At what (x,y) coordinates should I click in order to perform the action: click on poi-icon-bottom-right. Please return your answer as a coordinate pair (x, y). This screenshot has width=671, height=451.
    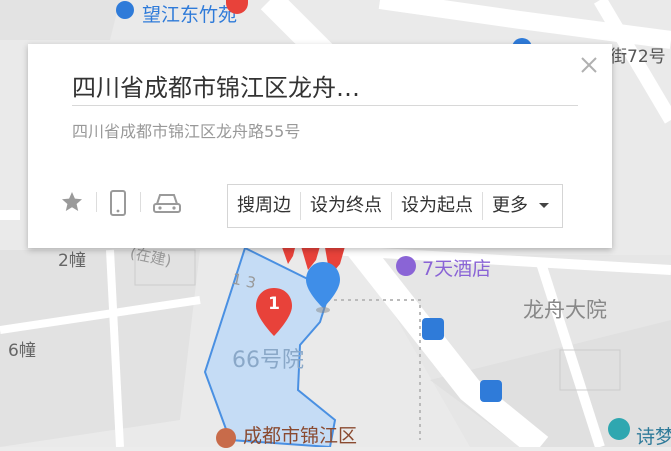
    Looking at the image, I should click on (619, 429).